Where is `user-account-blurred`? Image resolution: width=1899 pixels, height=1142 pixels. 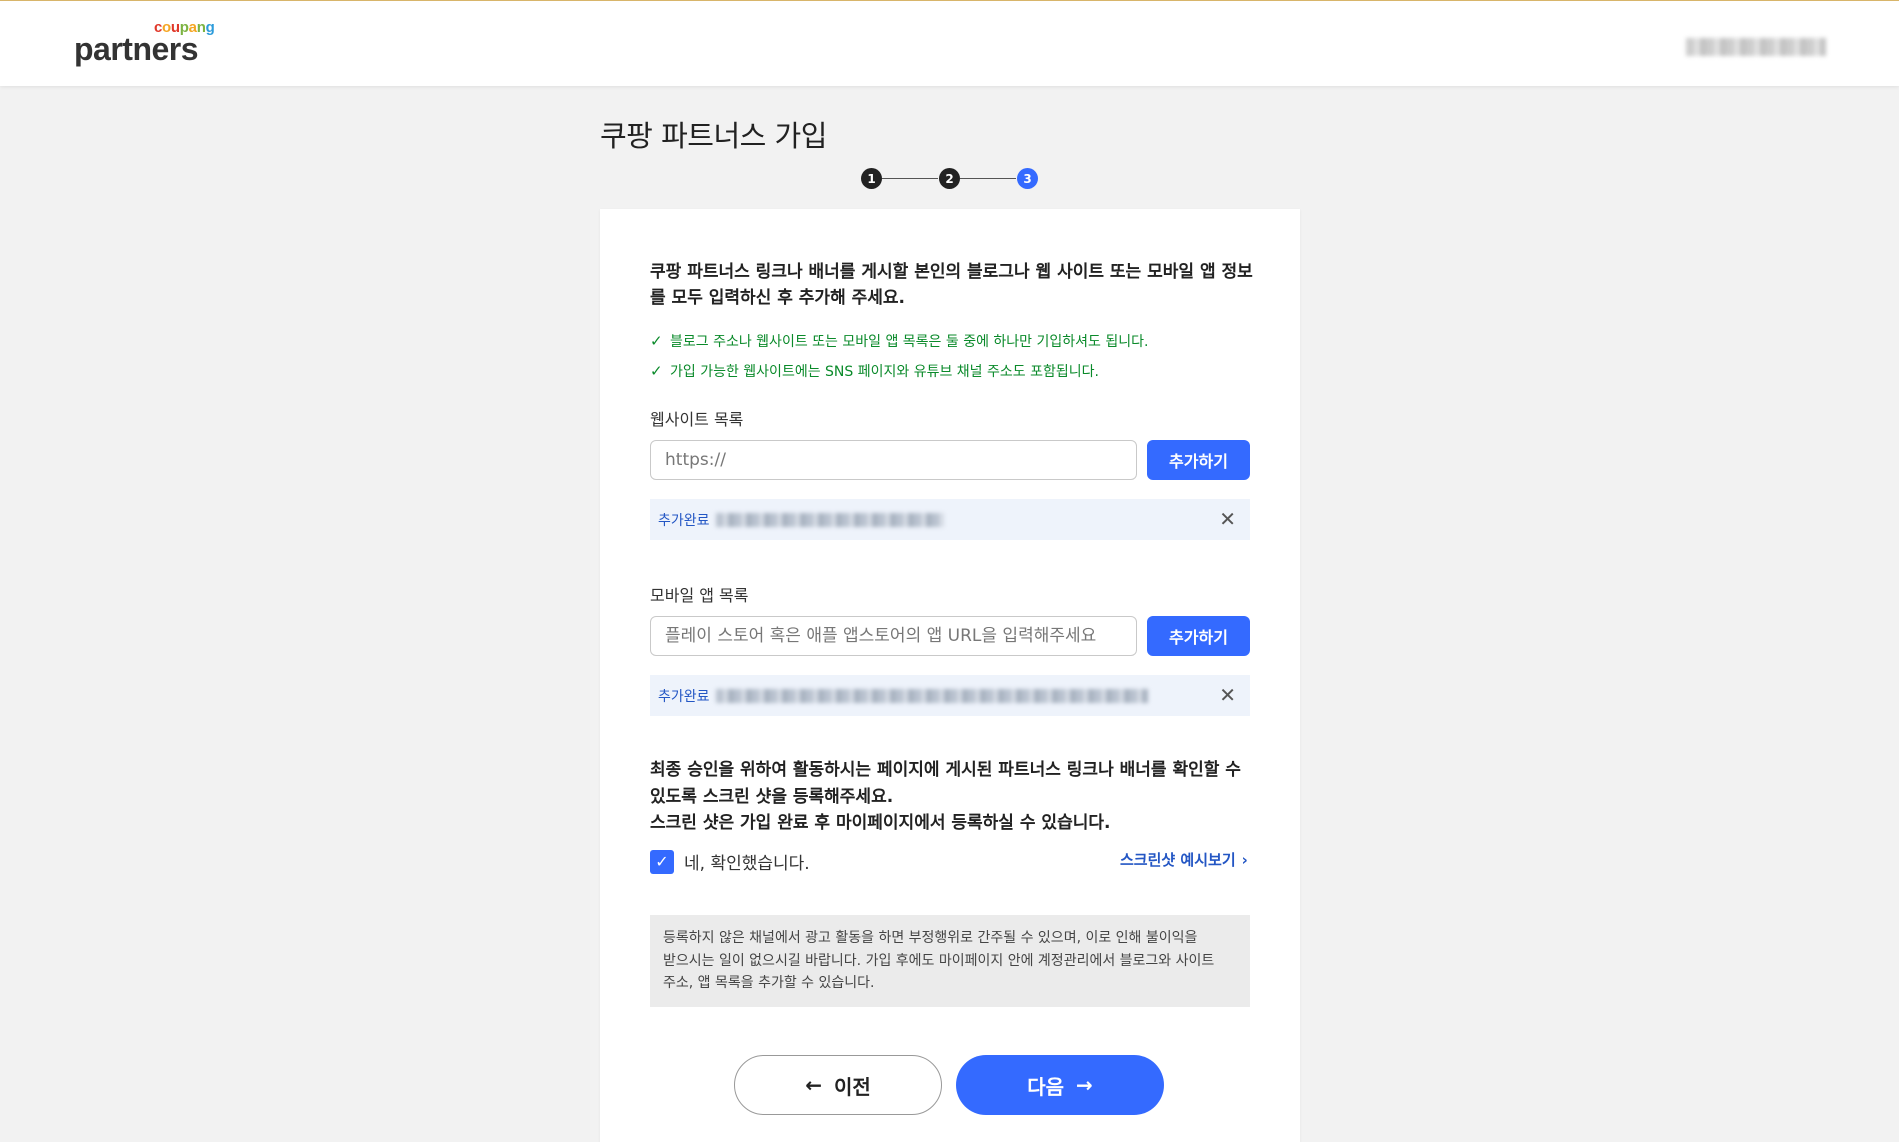 user-account-blurred is located at coordinates (1756, 47).